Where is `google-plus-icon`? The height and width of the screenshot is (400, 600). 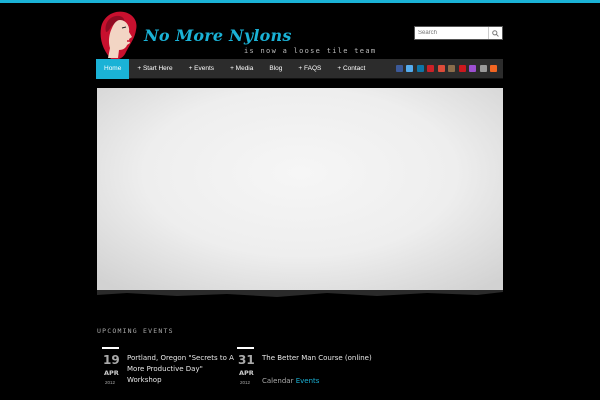
google-plus-icon is located at coordinates (441, 68).